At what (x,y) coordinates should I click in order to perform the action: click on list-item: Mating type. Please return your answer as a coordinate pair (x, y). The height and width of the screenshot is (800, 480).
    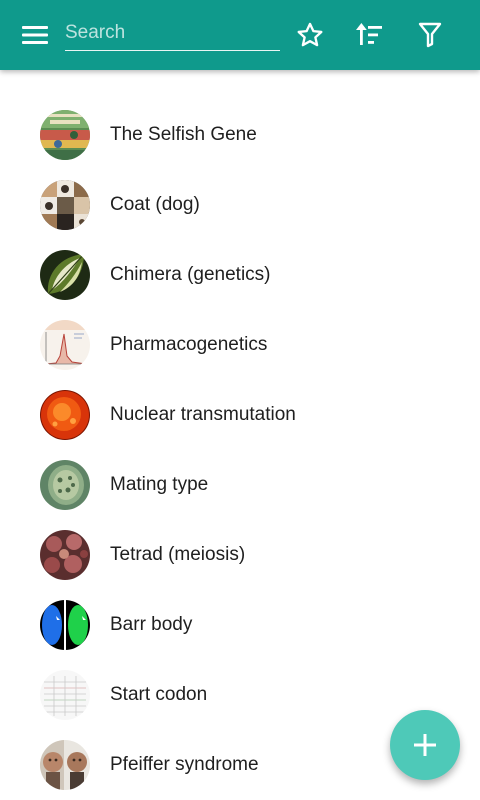
    Looking at the image, I should click on (240, 485).